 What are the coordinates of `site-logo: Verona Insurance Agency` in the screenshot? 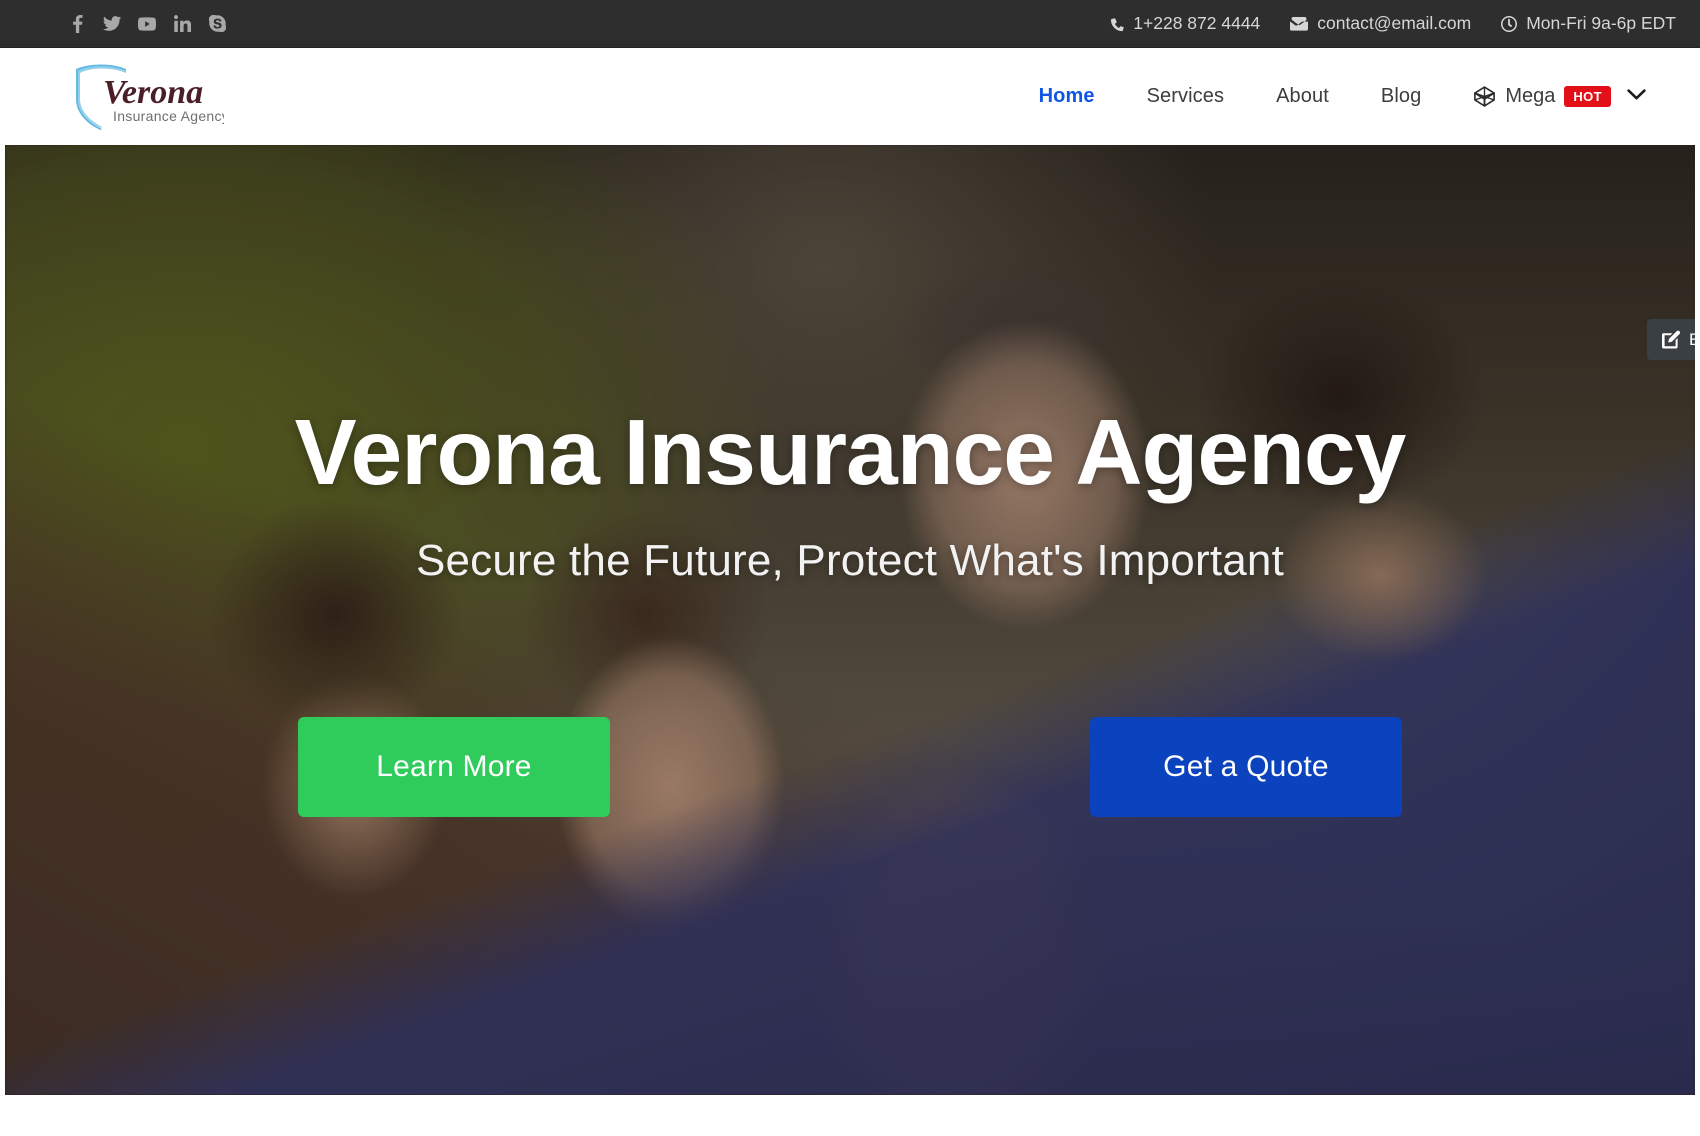 It's located at (140, 97).